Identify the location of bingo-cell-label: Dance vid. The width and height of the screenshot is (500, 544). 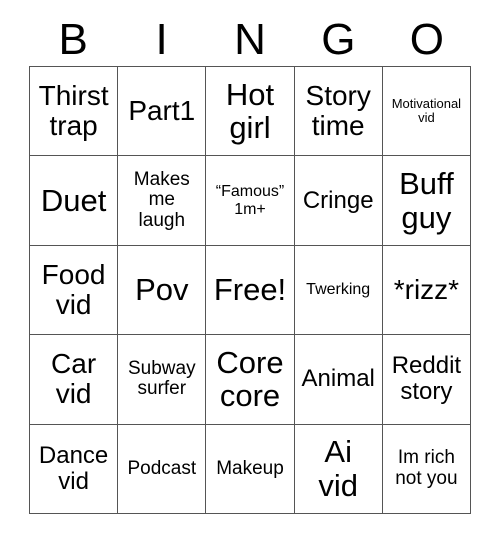
(73, 468).